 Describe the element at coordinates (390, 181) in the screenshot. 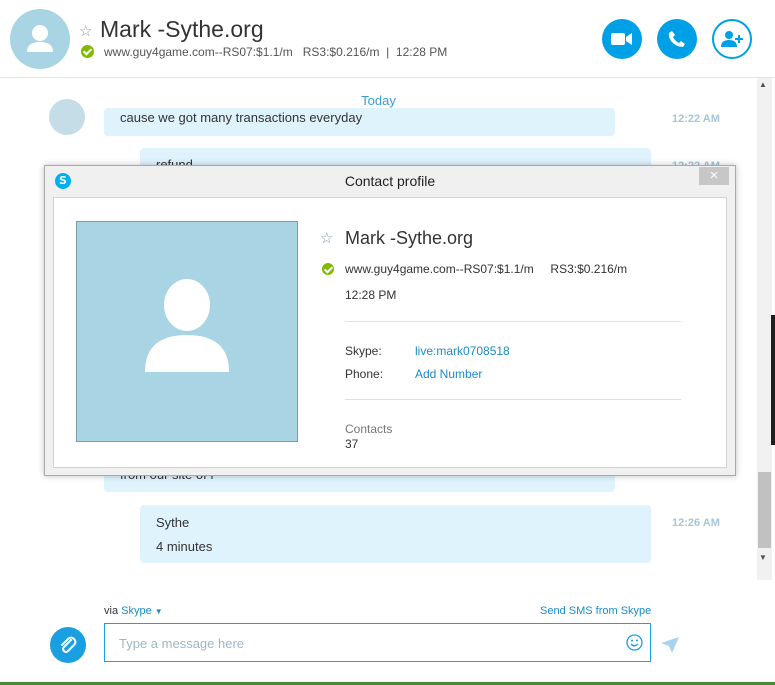

I see `dialog-title: Contact profile` at that location.